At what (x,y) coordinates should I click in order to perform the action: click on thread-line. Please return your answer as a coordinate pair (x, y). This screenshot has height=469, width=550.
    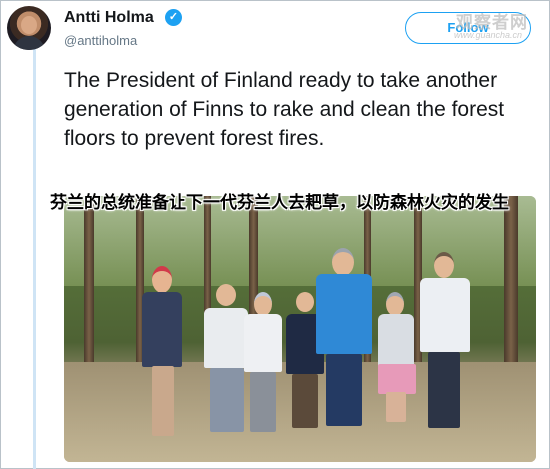
    Looking at the image, I should click on (34, 258).